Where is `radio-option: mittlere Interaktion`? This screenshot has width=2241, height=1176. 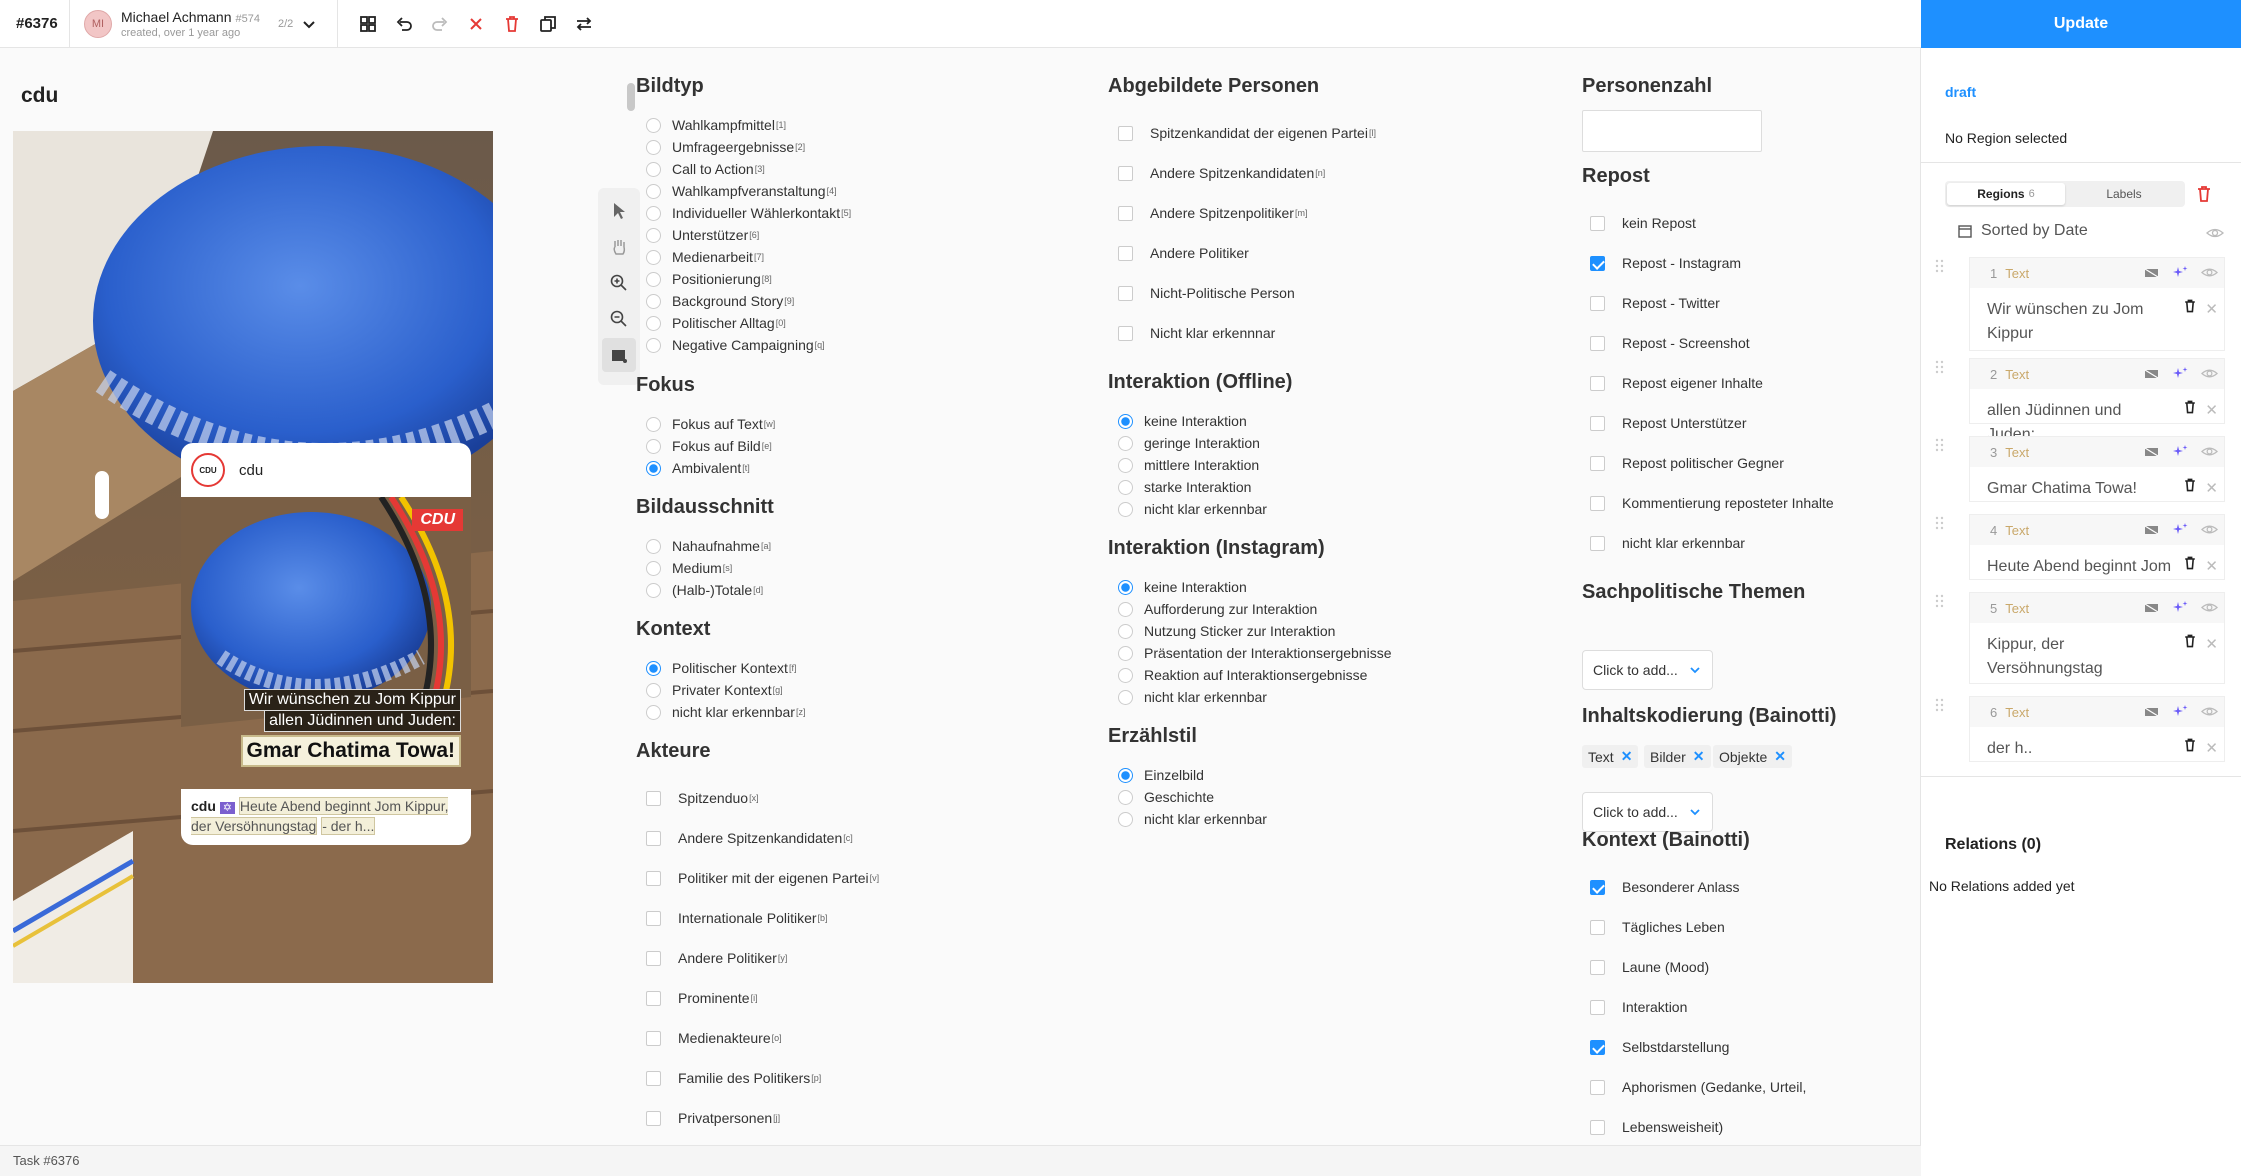
radio-option: mittlere Interaktion is located at coordinates (1188, 465).